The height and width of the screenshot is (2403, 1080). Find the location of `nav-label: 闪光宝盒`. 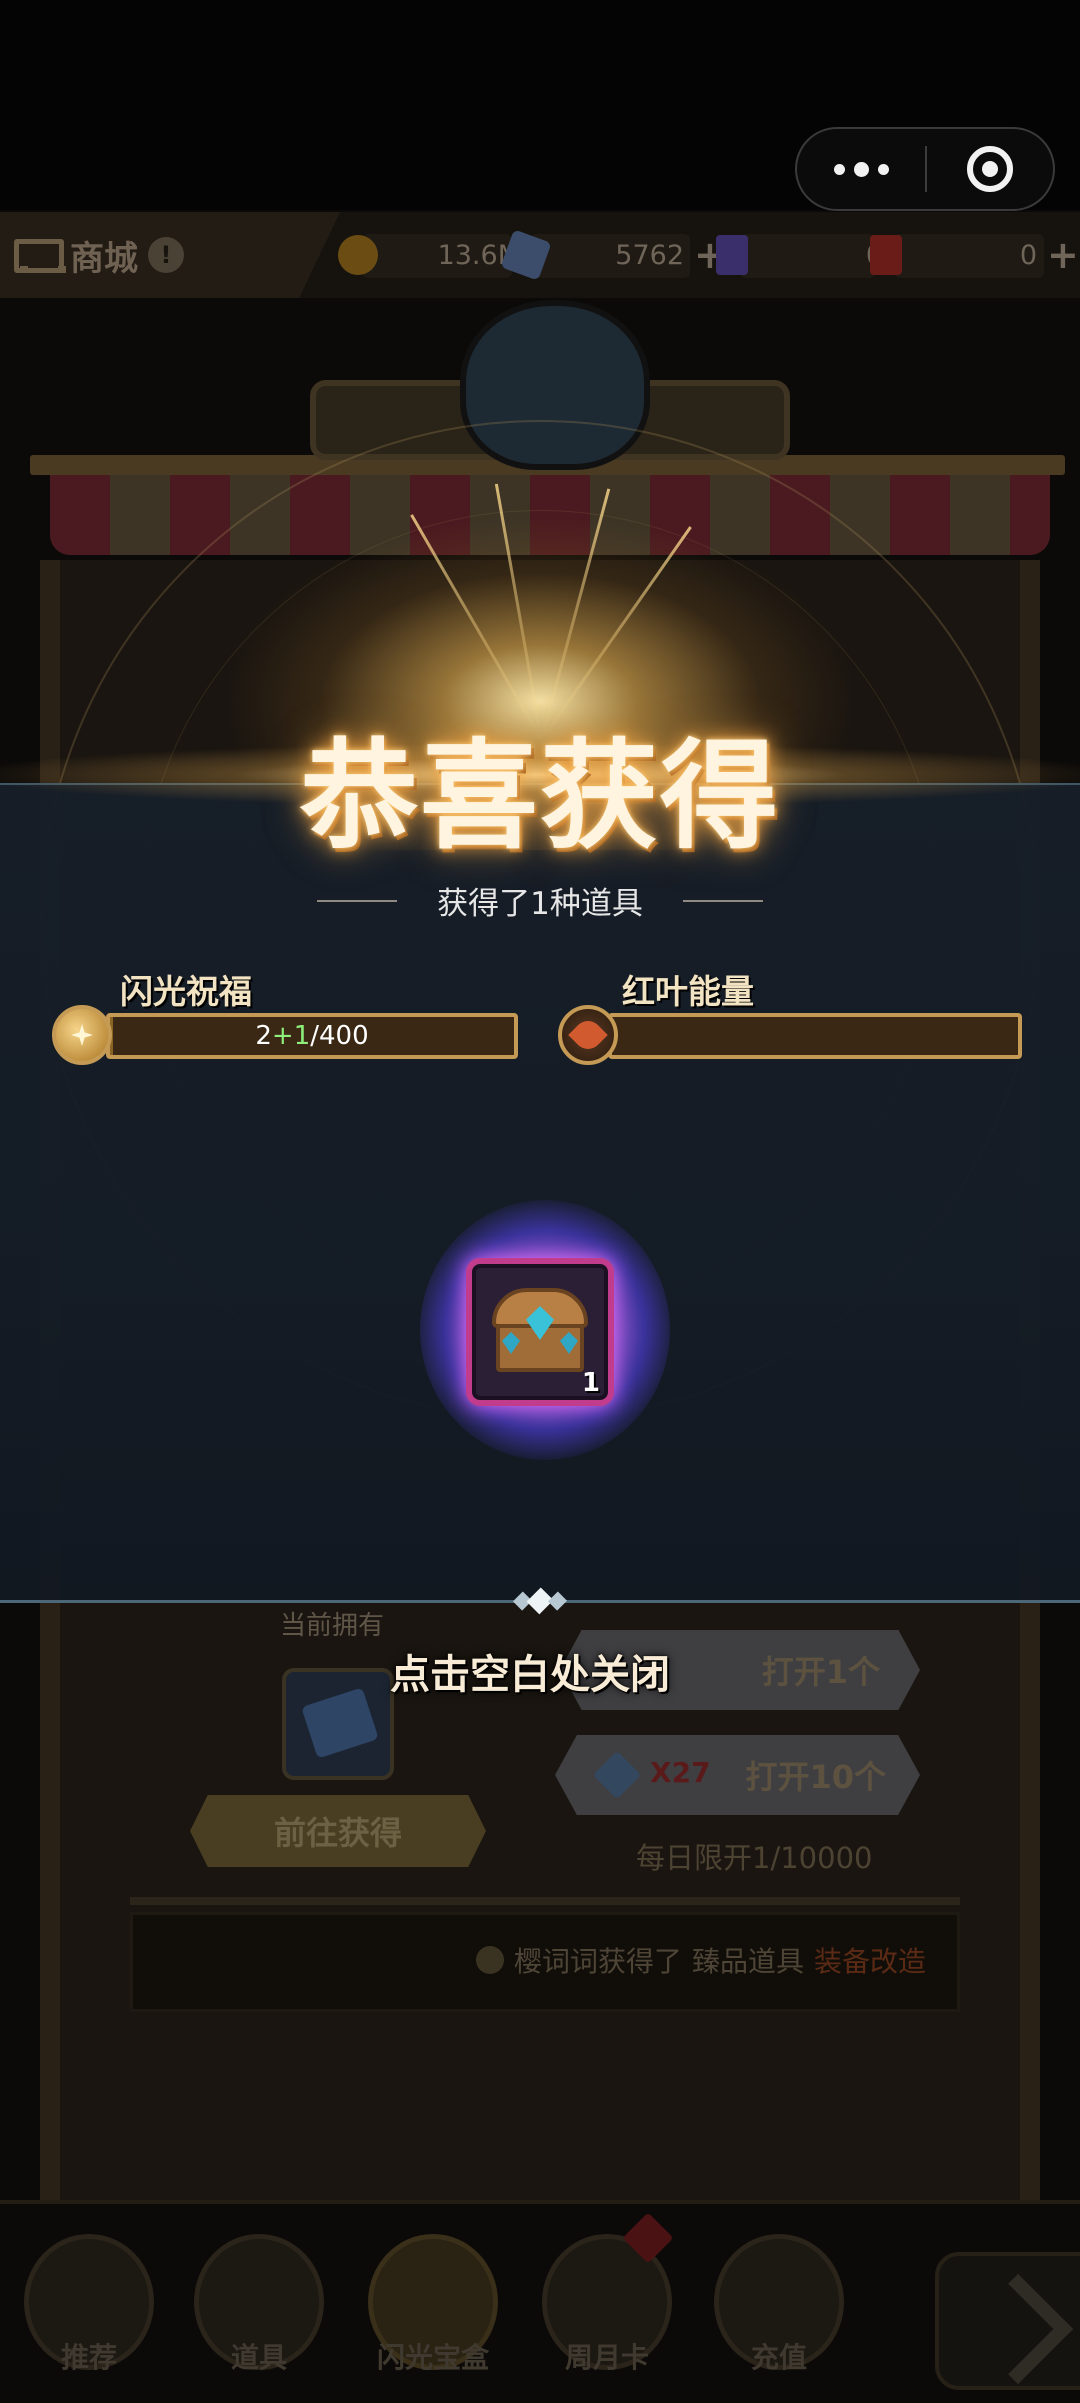

nav-label: 闪光宝盒 is located at coordinates (432, 2357).